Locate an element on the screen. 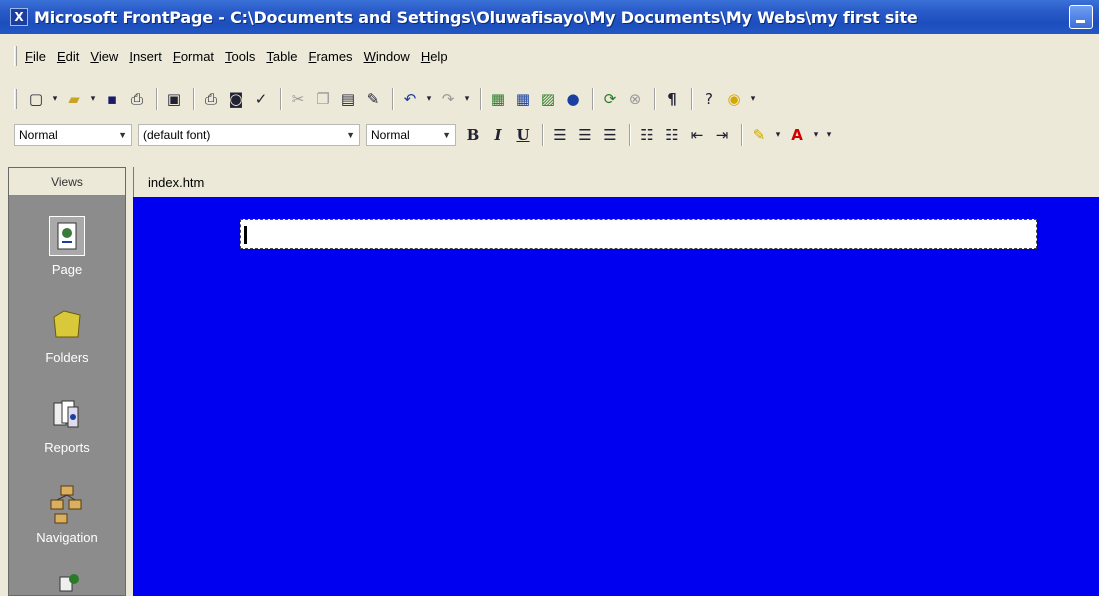  view-label: Folders is located at coordinates (67, 357).